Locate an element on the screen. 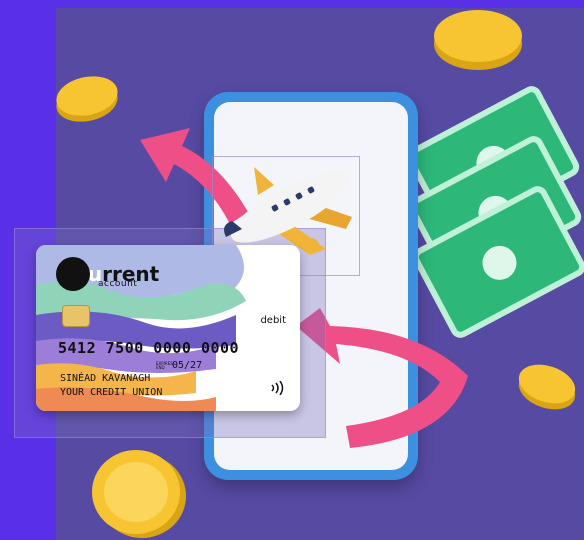 The width and height of the screenshot is (584, 540). card-expiry-label: EXPIRES END is located at coordinates (164, 365).